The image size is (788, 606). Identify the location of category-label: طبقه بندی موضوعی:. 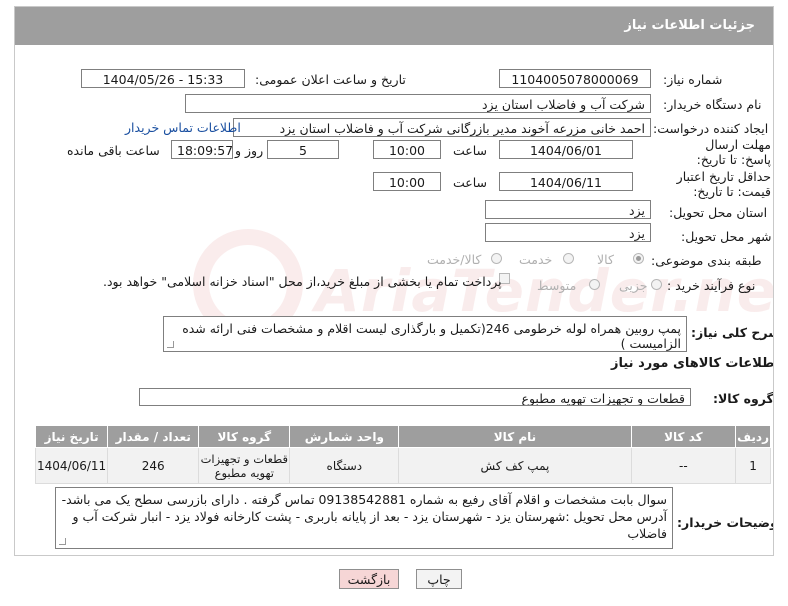
(706, 260).